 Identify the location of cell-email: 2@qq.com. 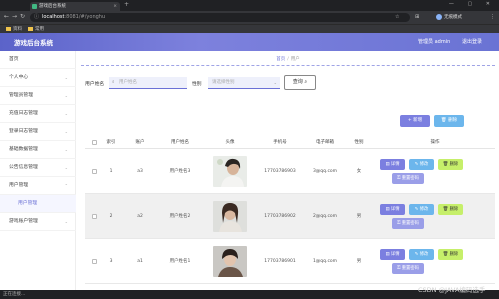
(325, 216).